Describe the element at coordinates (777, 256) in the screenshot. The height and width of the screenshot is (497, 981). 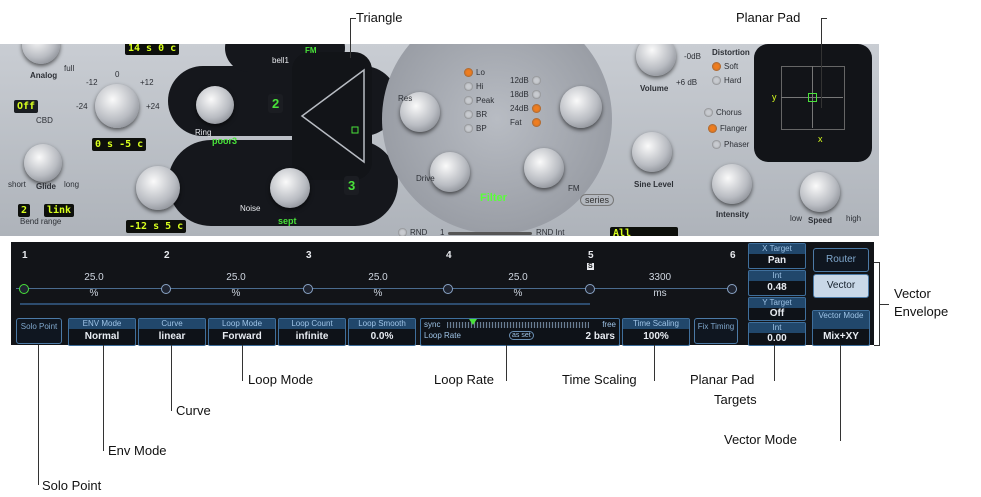
I see `x-target-menu: X Target Pan` at that location.